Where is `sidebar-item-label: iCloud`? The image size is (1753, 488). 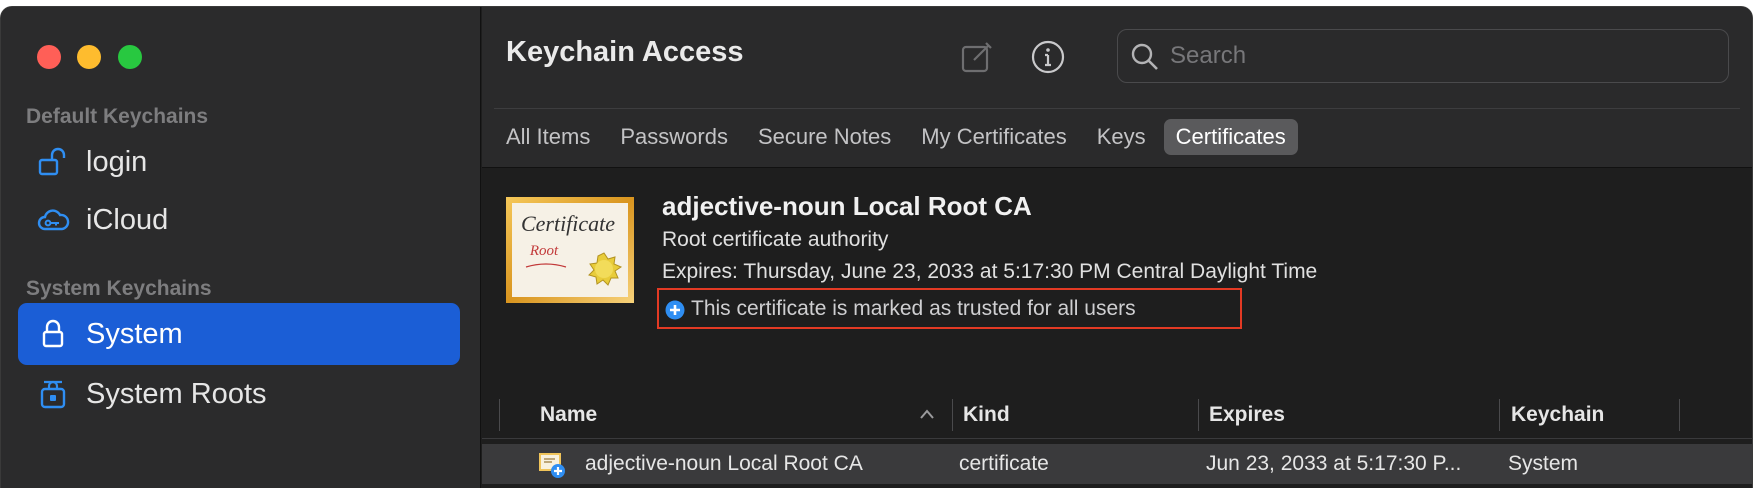
sidebar-item-label: iCloud is located at coordinates (127, 219).